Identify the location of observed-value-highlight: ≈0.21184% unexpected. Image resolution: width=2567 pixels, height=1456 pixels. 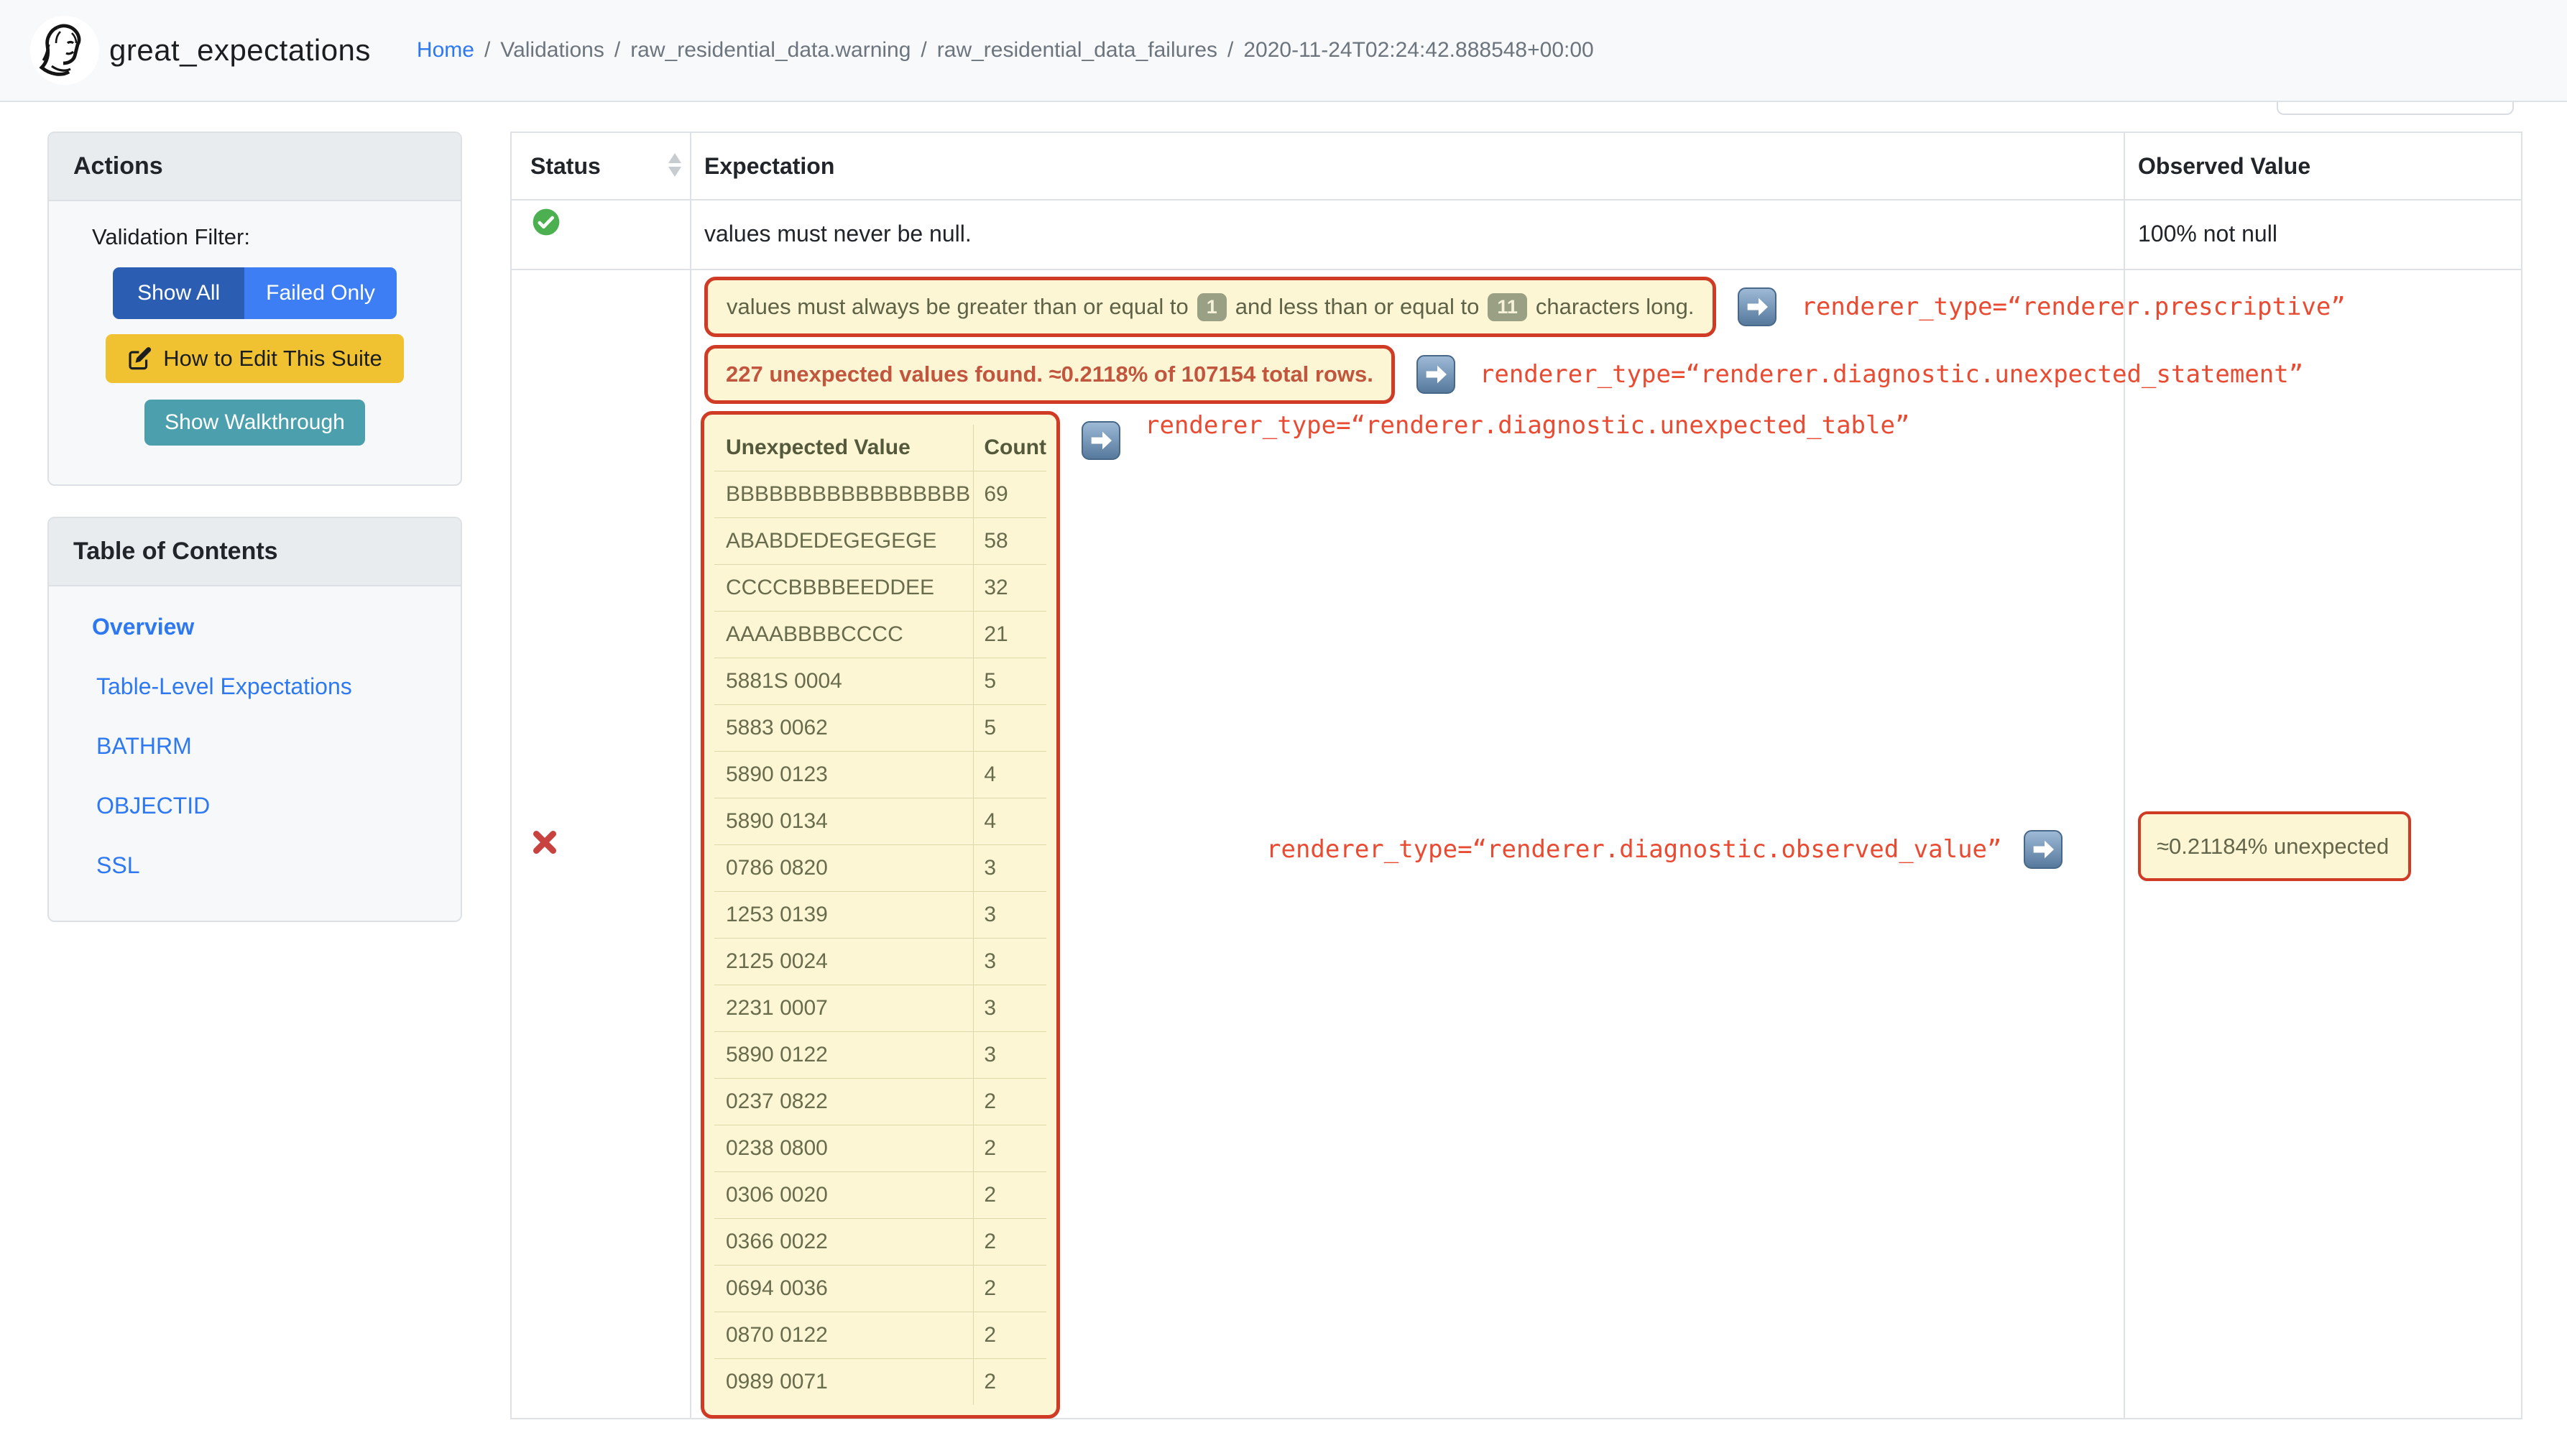
(2274, 846).